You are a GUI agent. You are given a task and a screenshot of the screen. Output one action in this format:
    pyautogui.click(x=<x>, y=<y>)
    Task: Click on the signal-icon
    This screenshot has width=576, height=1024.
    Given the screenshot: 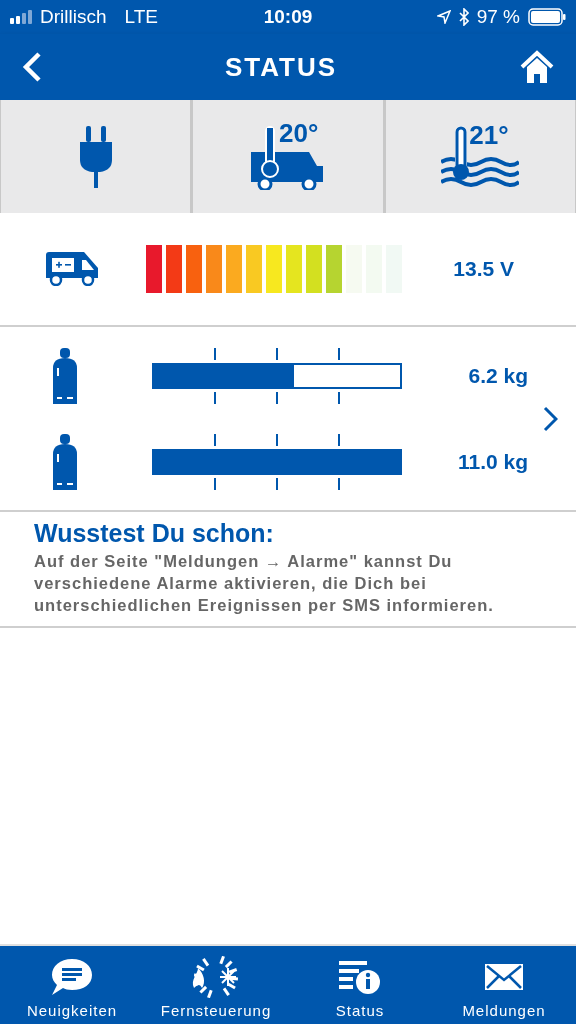 What is the action you would take?
    pyautogui.click(x=22, y=17)
    